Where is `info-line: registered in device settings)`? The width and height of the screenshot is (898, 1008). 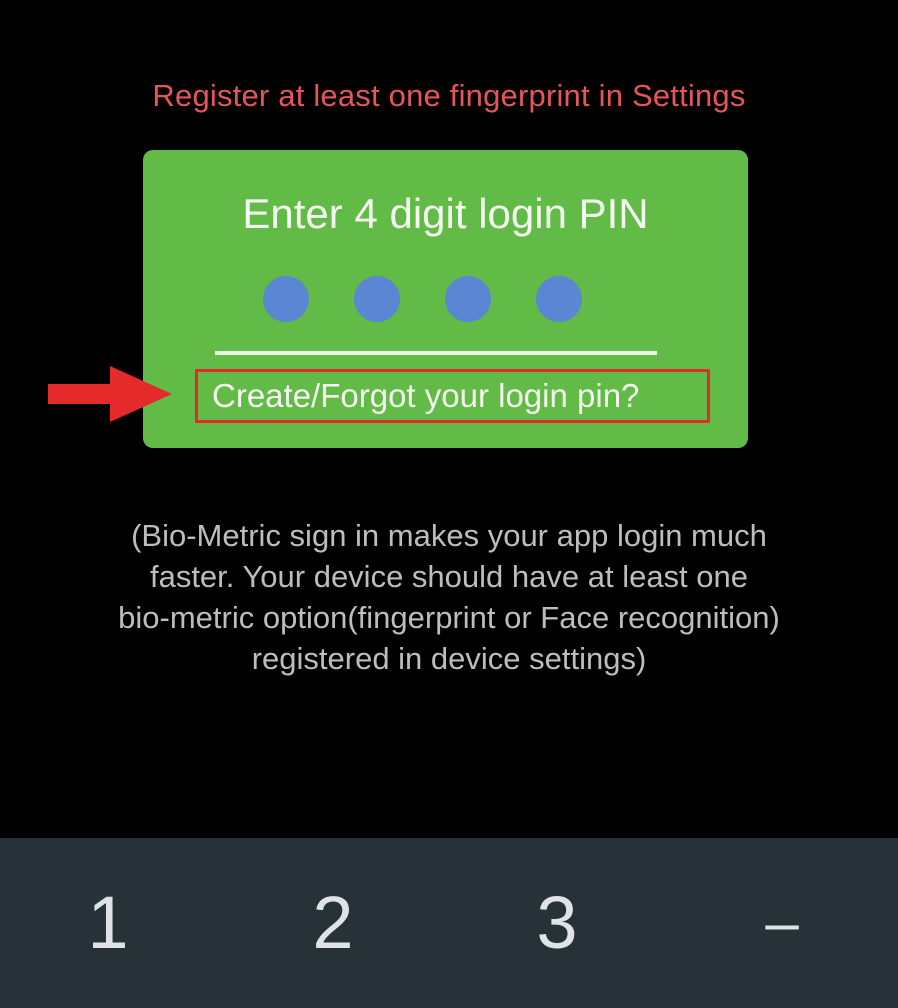 info-line: registered in device settings) is located at coordinates (449, 658).